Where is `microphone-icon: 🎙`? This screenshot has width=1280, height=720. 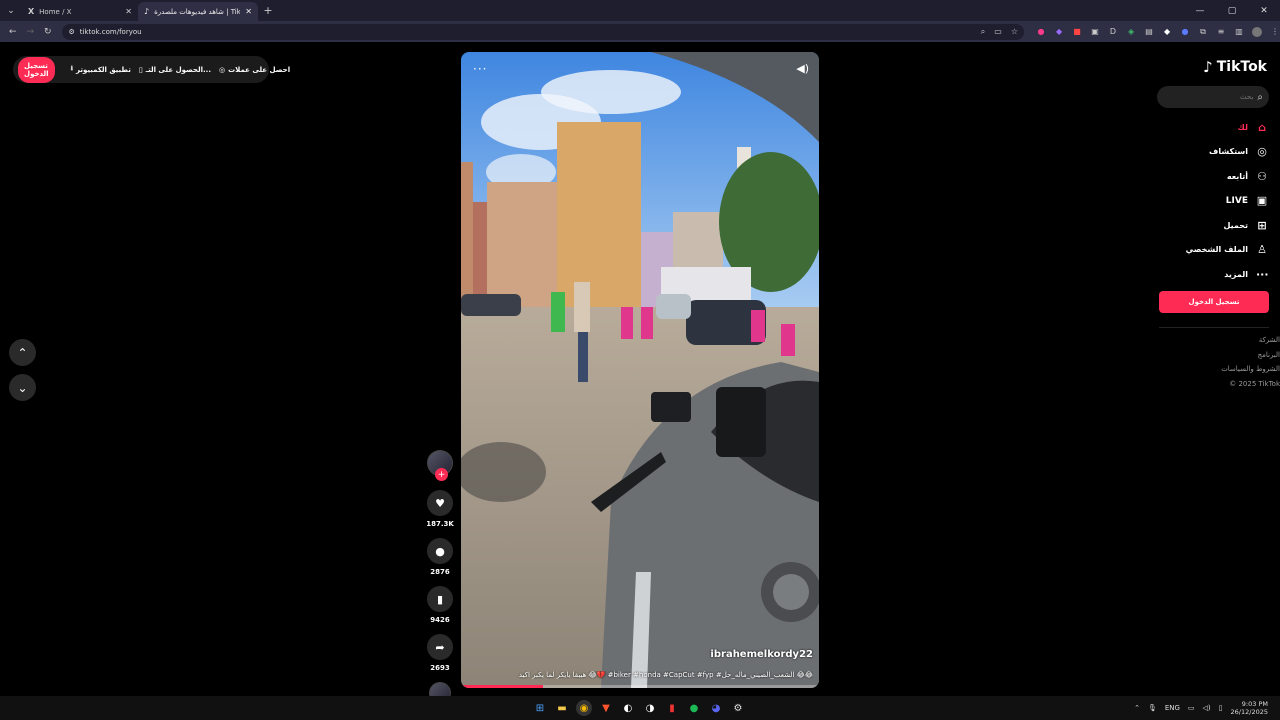 microphone-icon: 🎙 is located at coordinates (1152, 708).